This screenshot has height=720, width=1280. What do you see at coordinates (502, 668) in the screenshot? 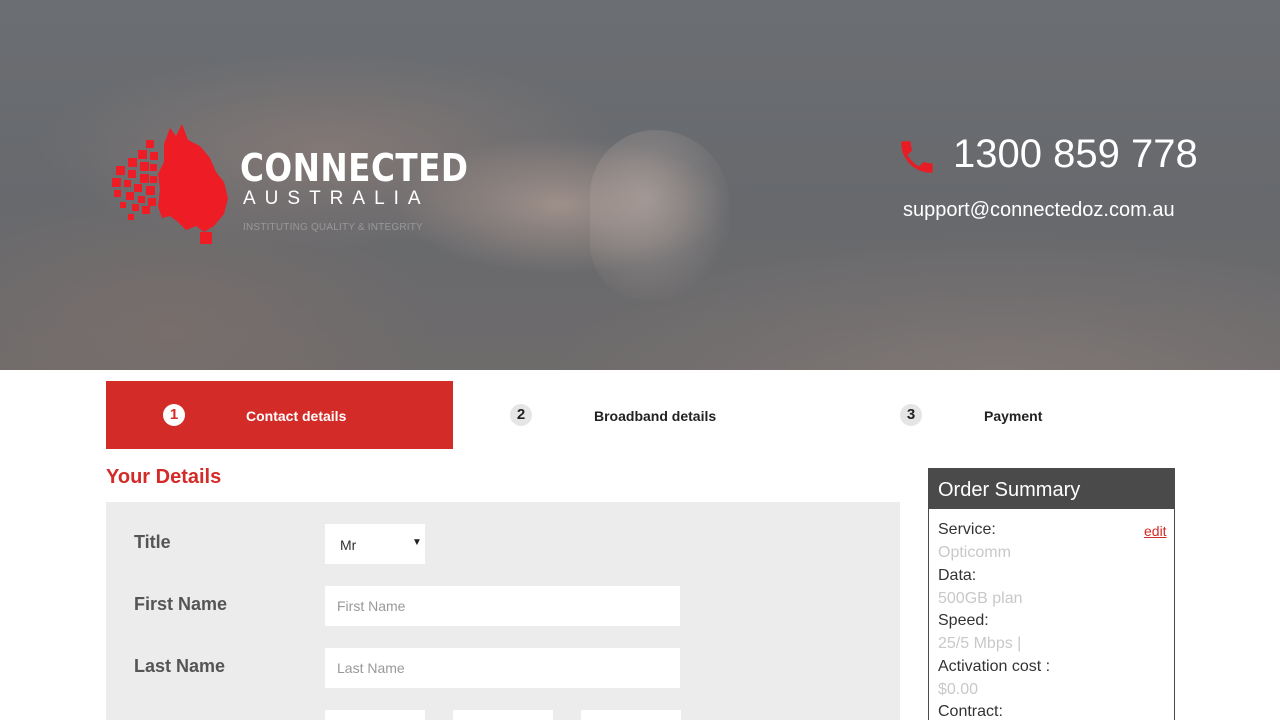
I see `last-name-input` at bounding box center [502, 668].